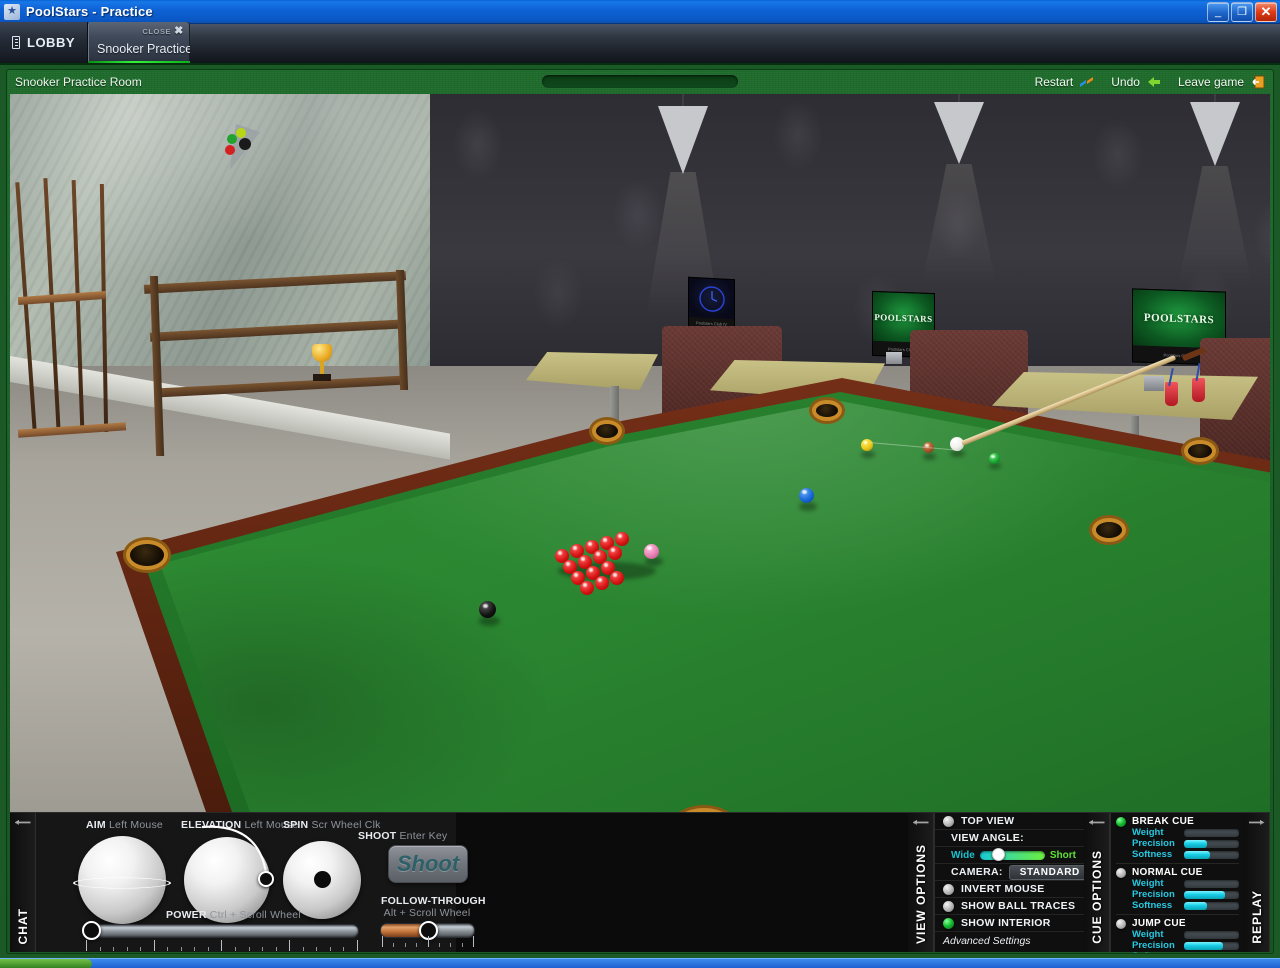 This screenshot has height=968, width=1280. I want to click on option-top-view: TOP VIEW, so click(1009, 821).